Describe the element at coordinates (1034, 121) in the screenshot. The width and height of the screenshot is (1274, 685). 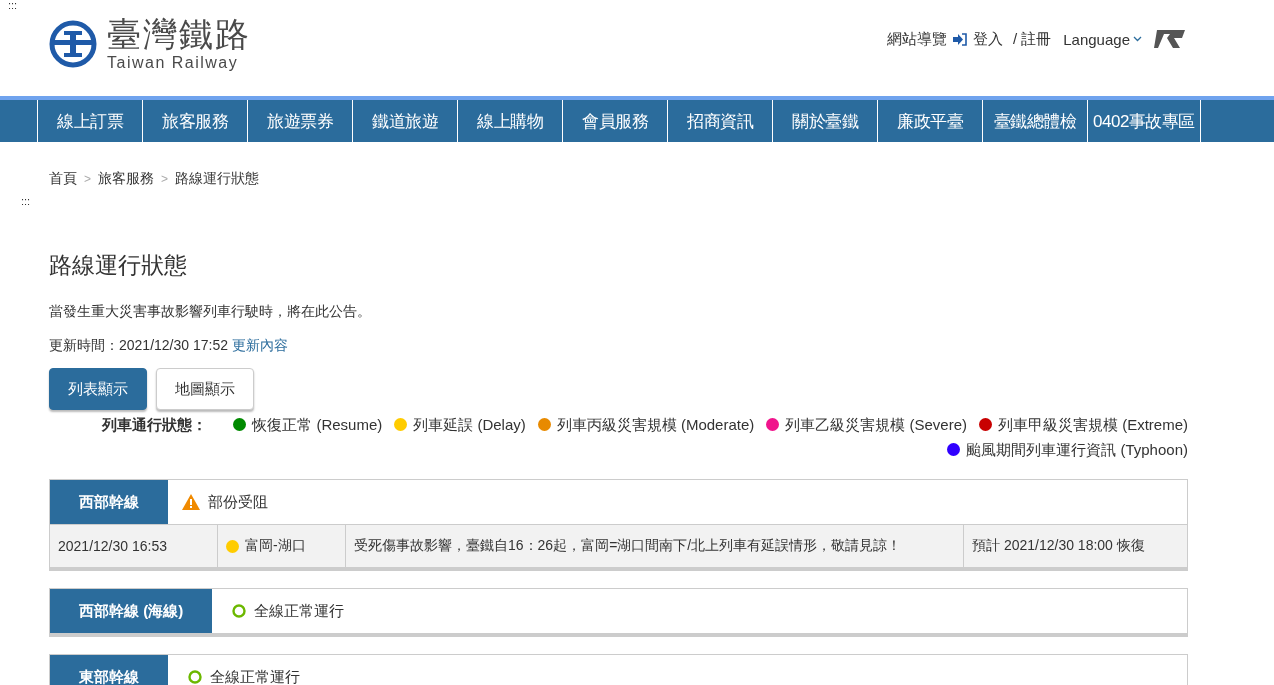
I see `nav-item: 臺鐵總體檢` at that location.